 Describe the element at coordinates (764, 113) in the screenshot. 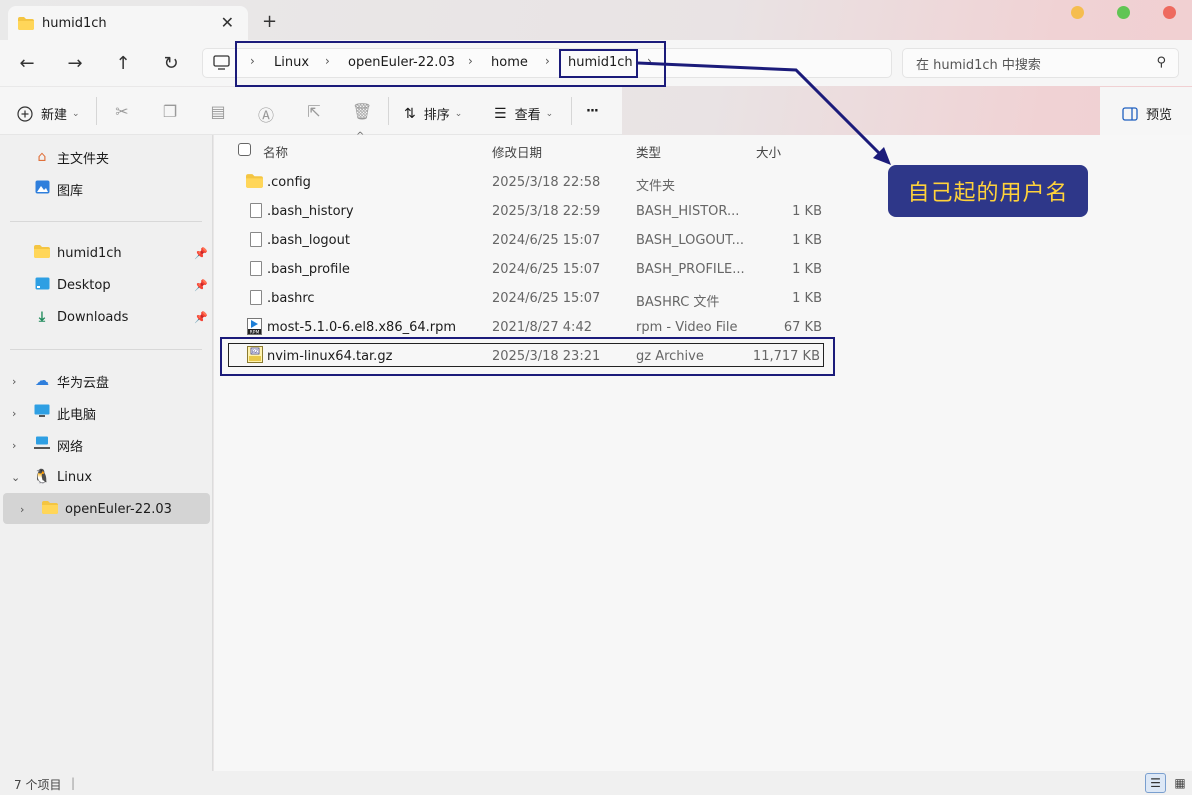

I see `annotation-arrow` at that location.